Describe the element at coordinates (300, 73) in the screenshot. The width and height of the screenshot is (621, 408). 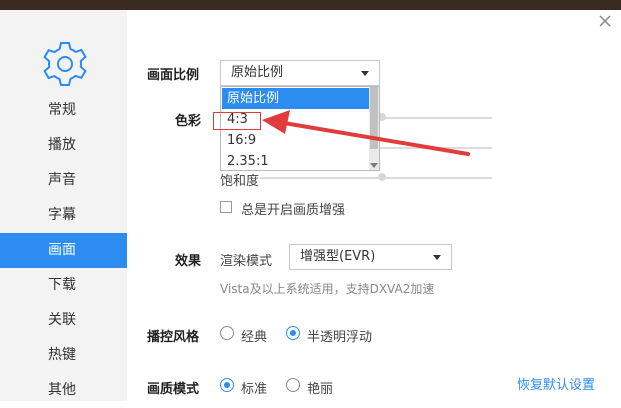
I see `picture-ratio-select: 原始比例` at that location.